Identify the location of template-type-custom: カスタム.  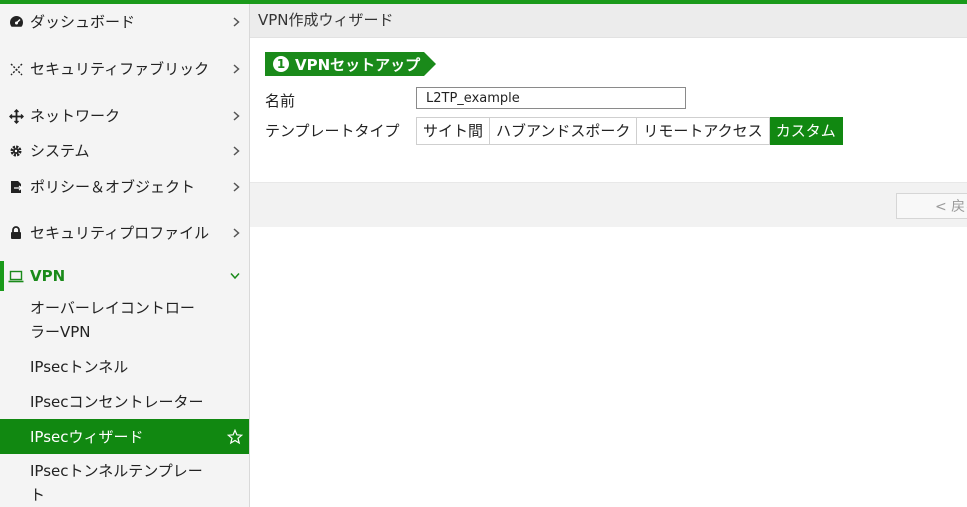
(806, 131).